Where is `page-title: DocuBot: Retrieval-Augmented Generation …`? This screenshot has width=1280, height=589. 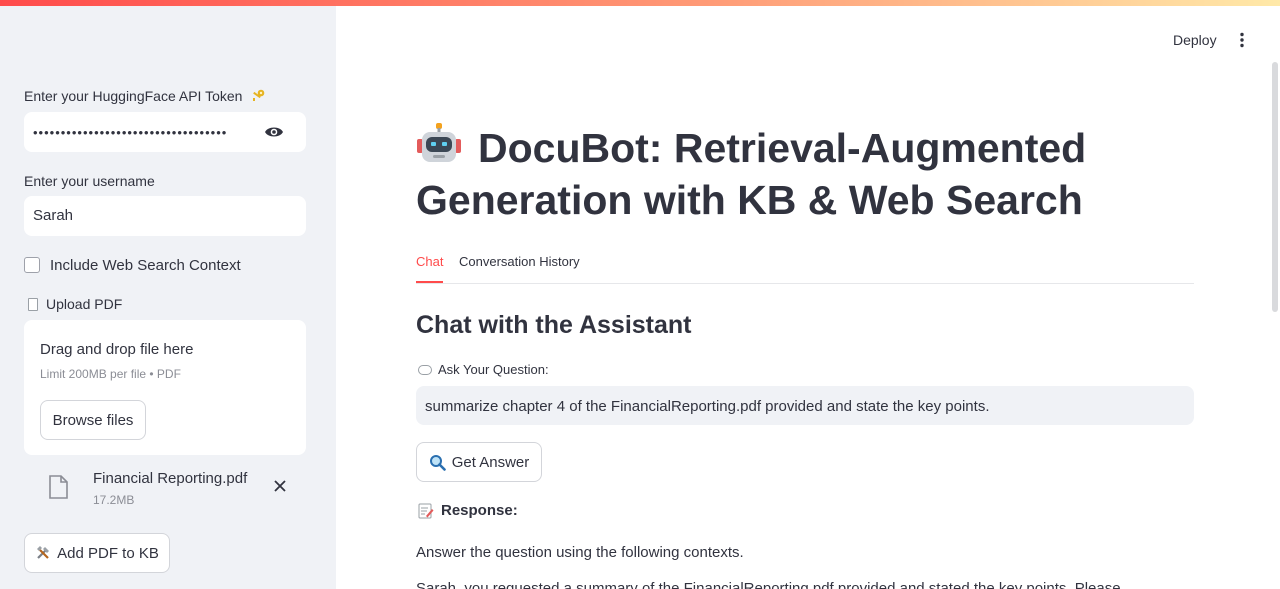 page-title: DocuBot: Retrieval-Augmented Generation … is located at coordinates (796, 174).